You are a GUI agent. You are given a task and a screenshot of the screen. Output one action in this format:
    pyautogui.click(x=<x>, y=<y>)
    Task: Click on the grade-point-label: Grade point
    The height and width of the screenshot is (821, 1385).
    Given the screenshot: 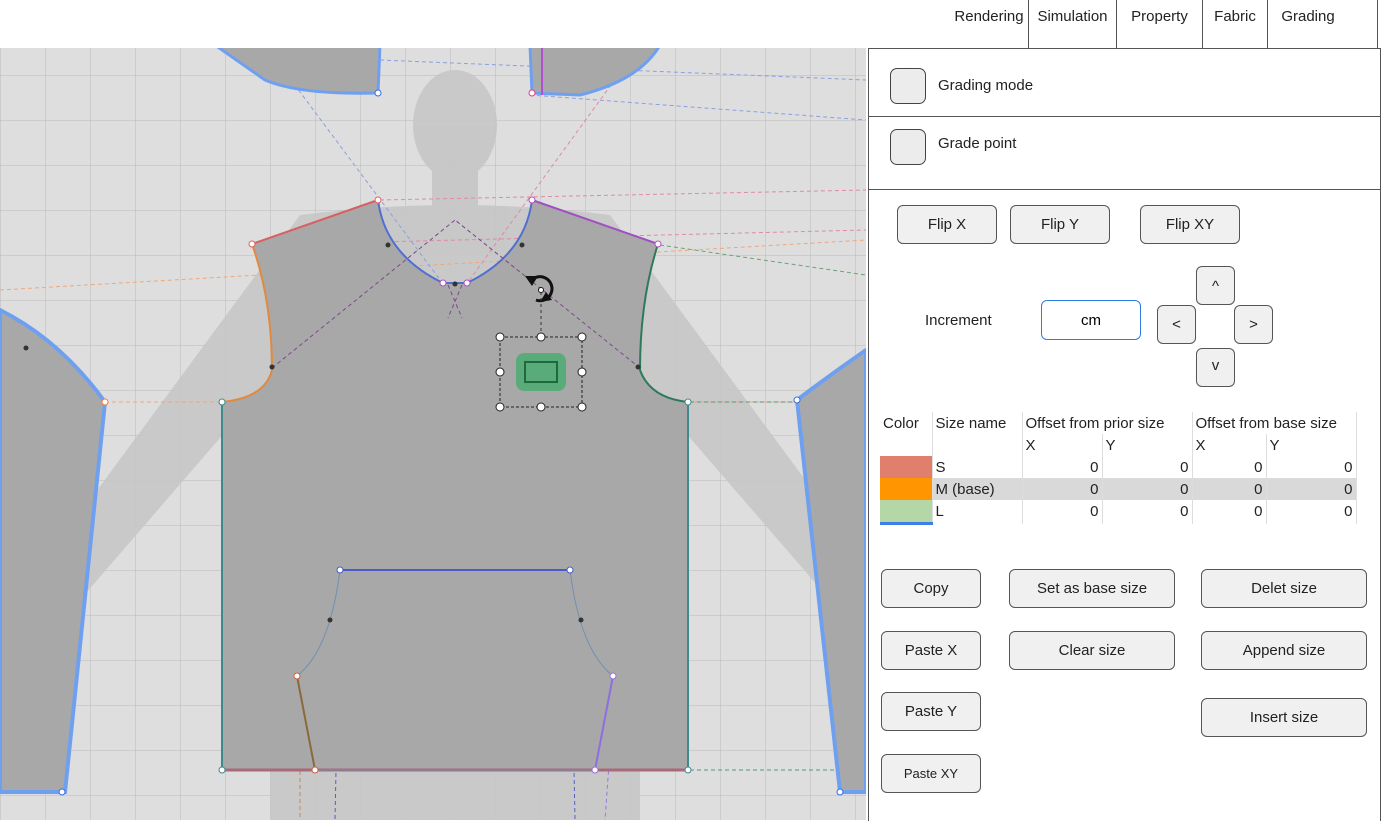 What is the action you would take?
    pyautogui.click(x=977, y=143)
    